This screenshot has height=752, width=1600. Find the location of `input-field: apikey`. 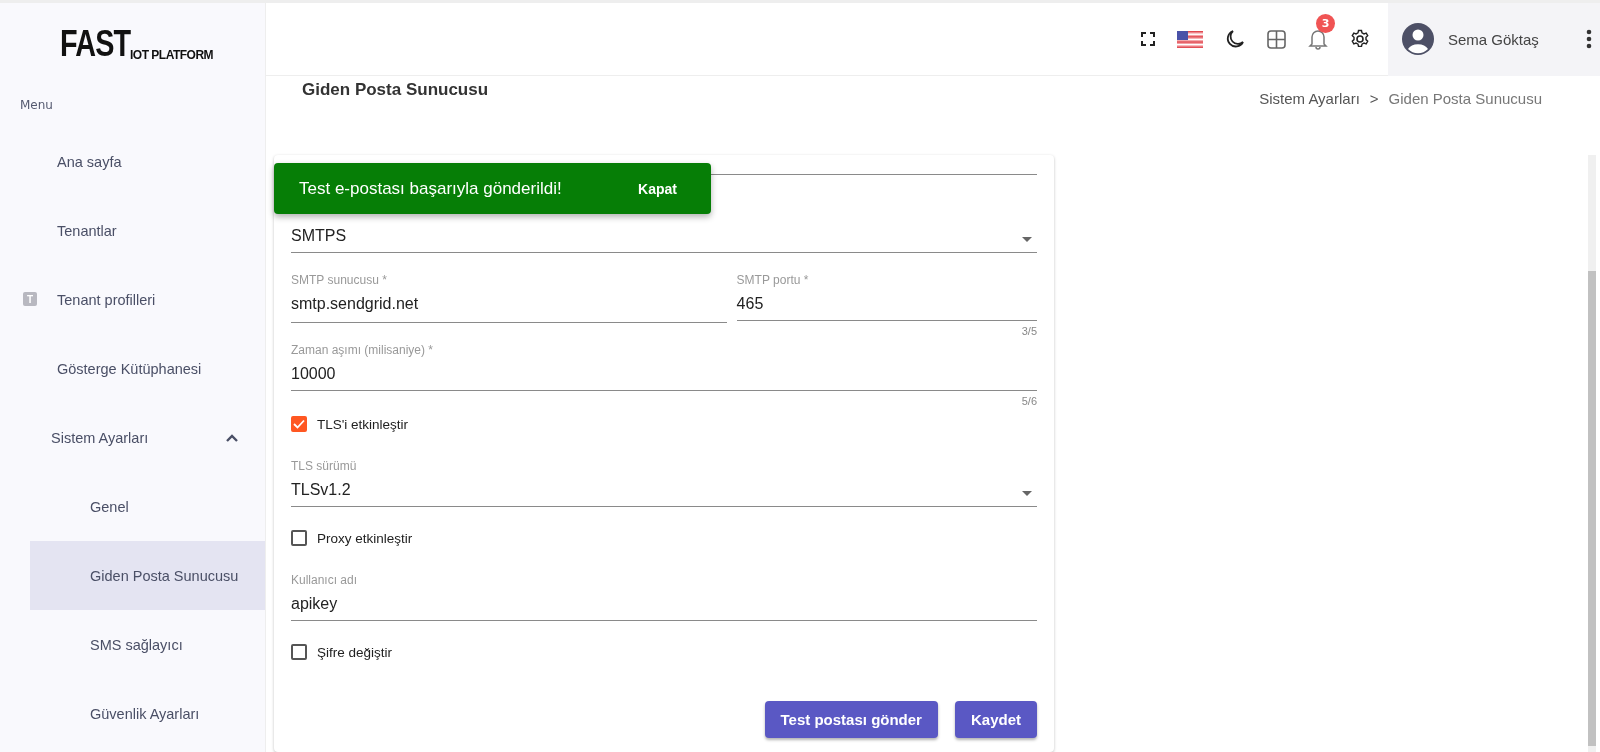

input-field: apikey is located at coordinates (664, 605).